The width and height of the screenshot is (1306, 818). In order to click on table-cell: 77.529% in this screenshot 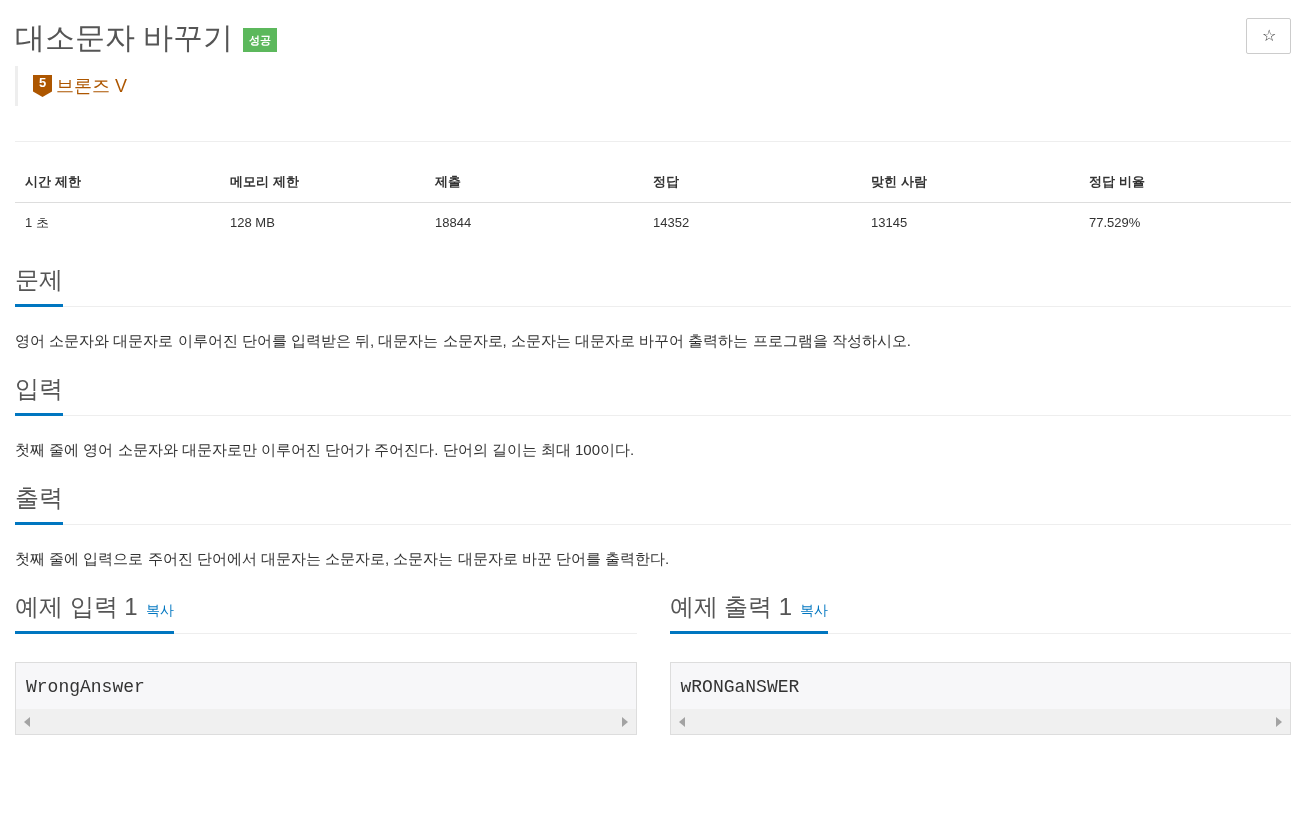, I will do `click(1185, 222)`.